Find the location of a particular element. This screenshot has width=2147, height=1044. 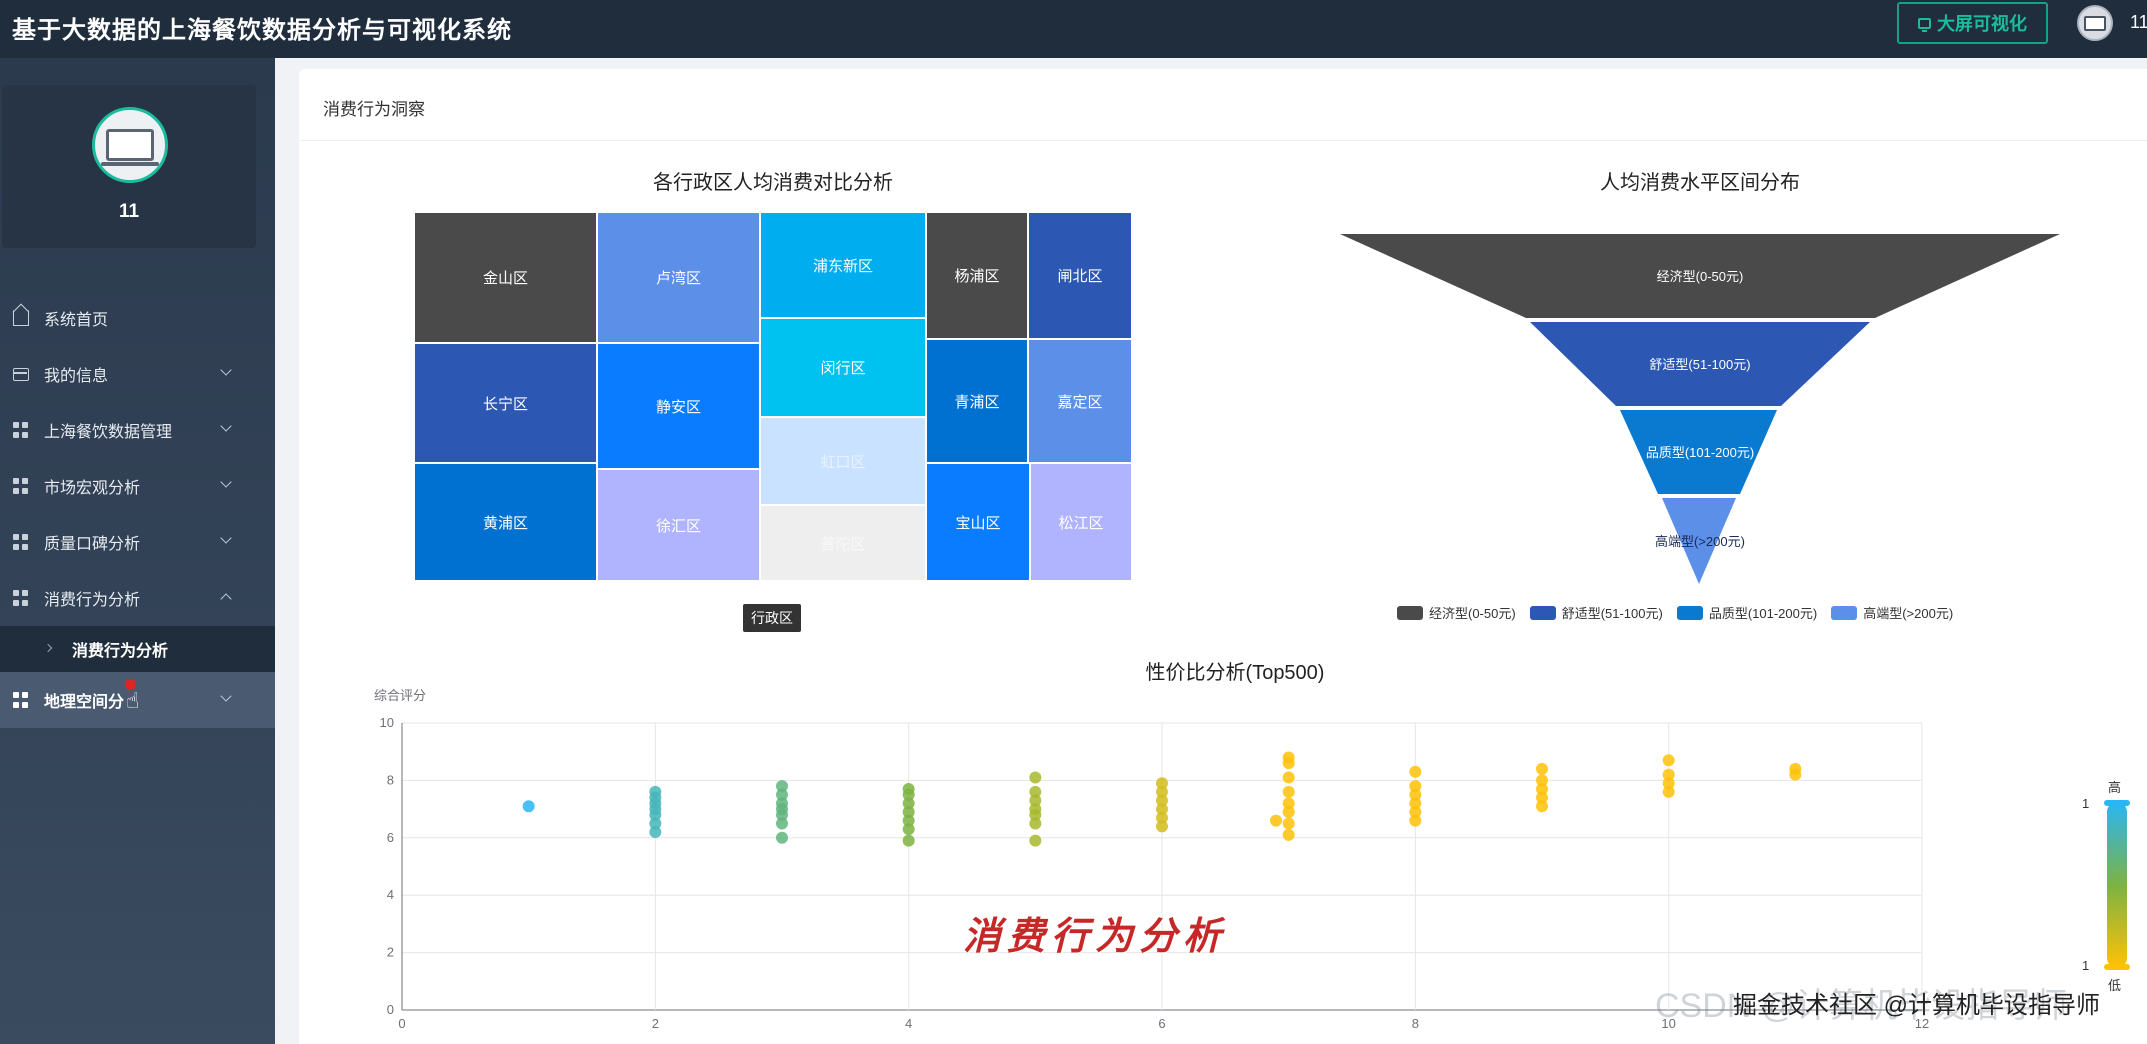

funnel-legend-item: 舒适型(51-100元) is located at coordinates (1596, 612).